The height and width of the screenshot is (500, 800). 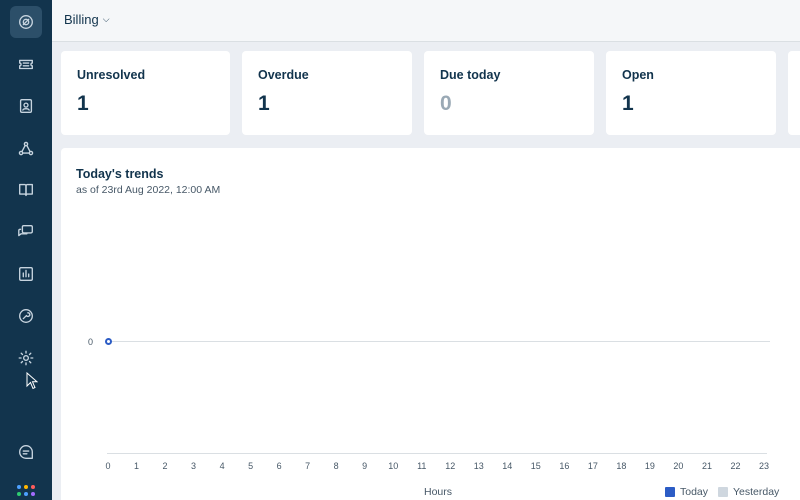 What do you see at coordinates (694, 492) in the screenshot?
I see `legend-label-today: Today` at bounding box center [694, 492].